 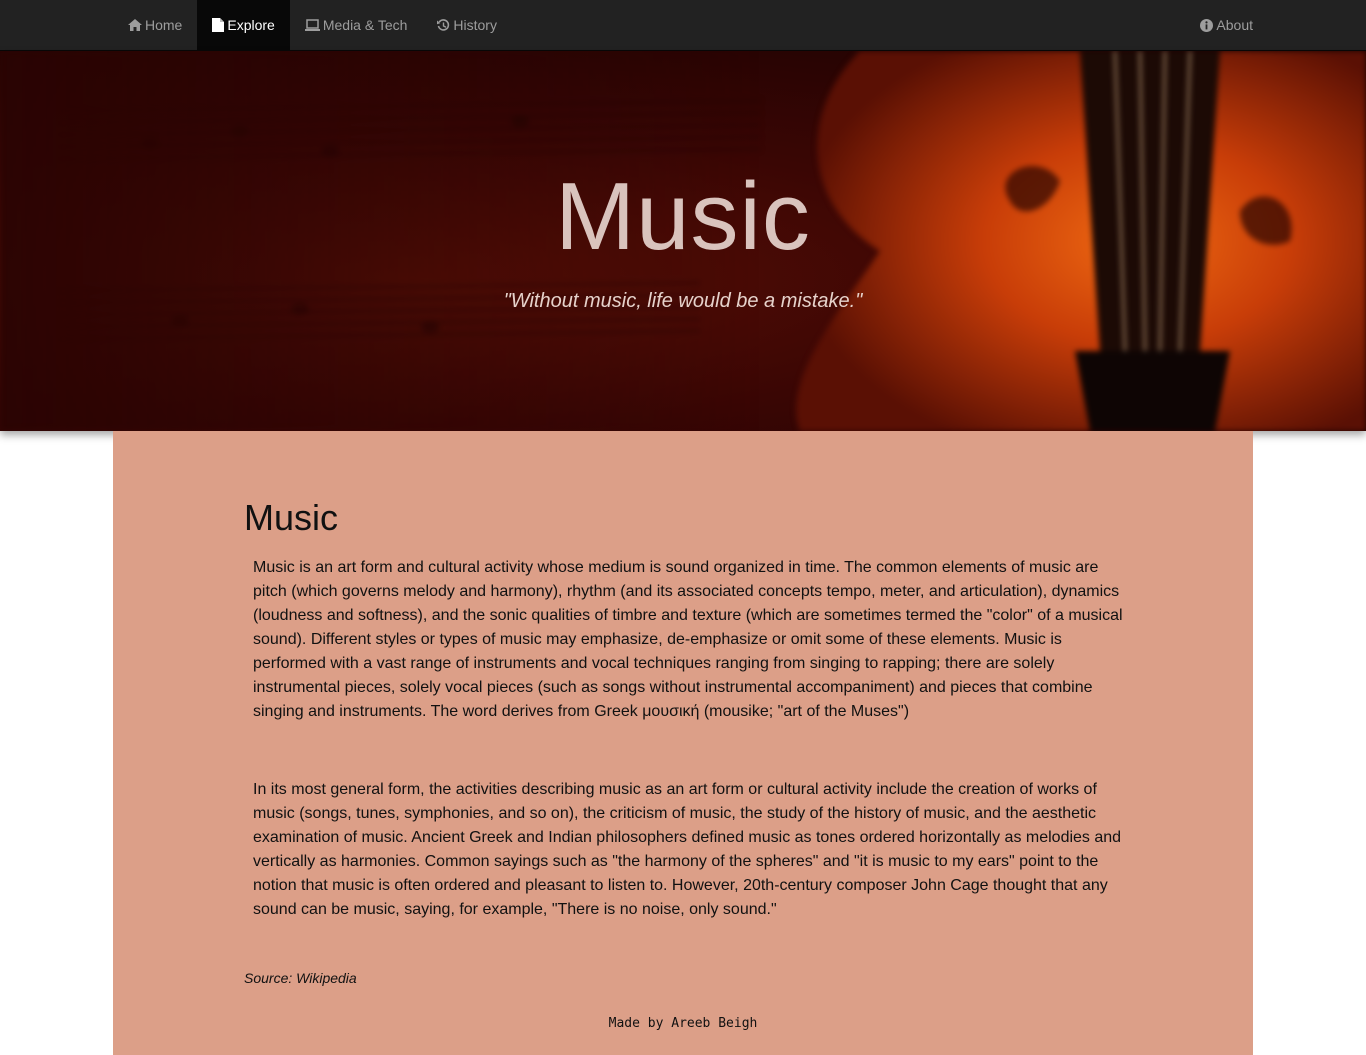 I want to click on laptop-icon, so click(x=312, y=25).